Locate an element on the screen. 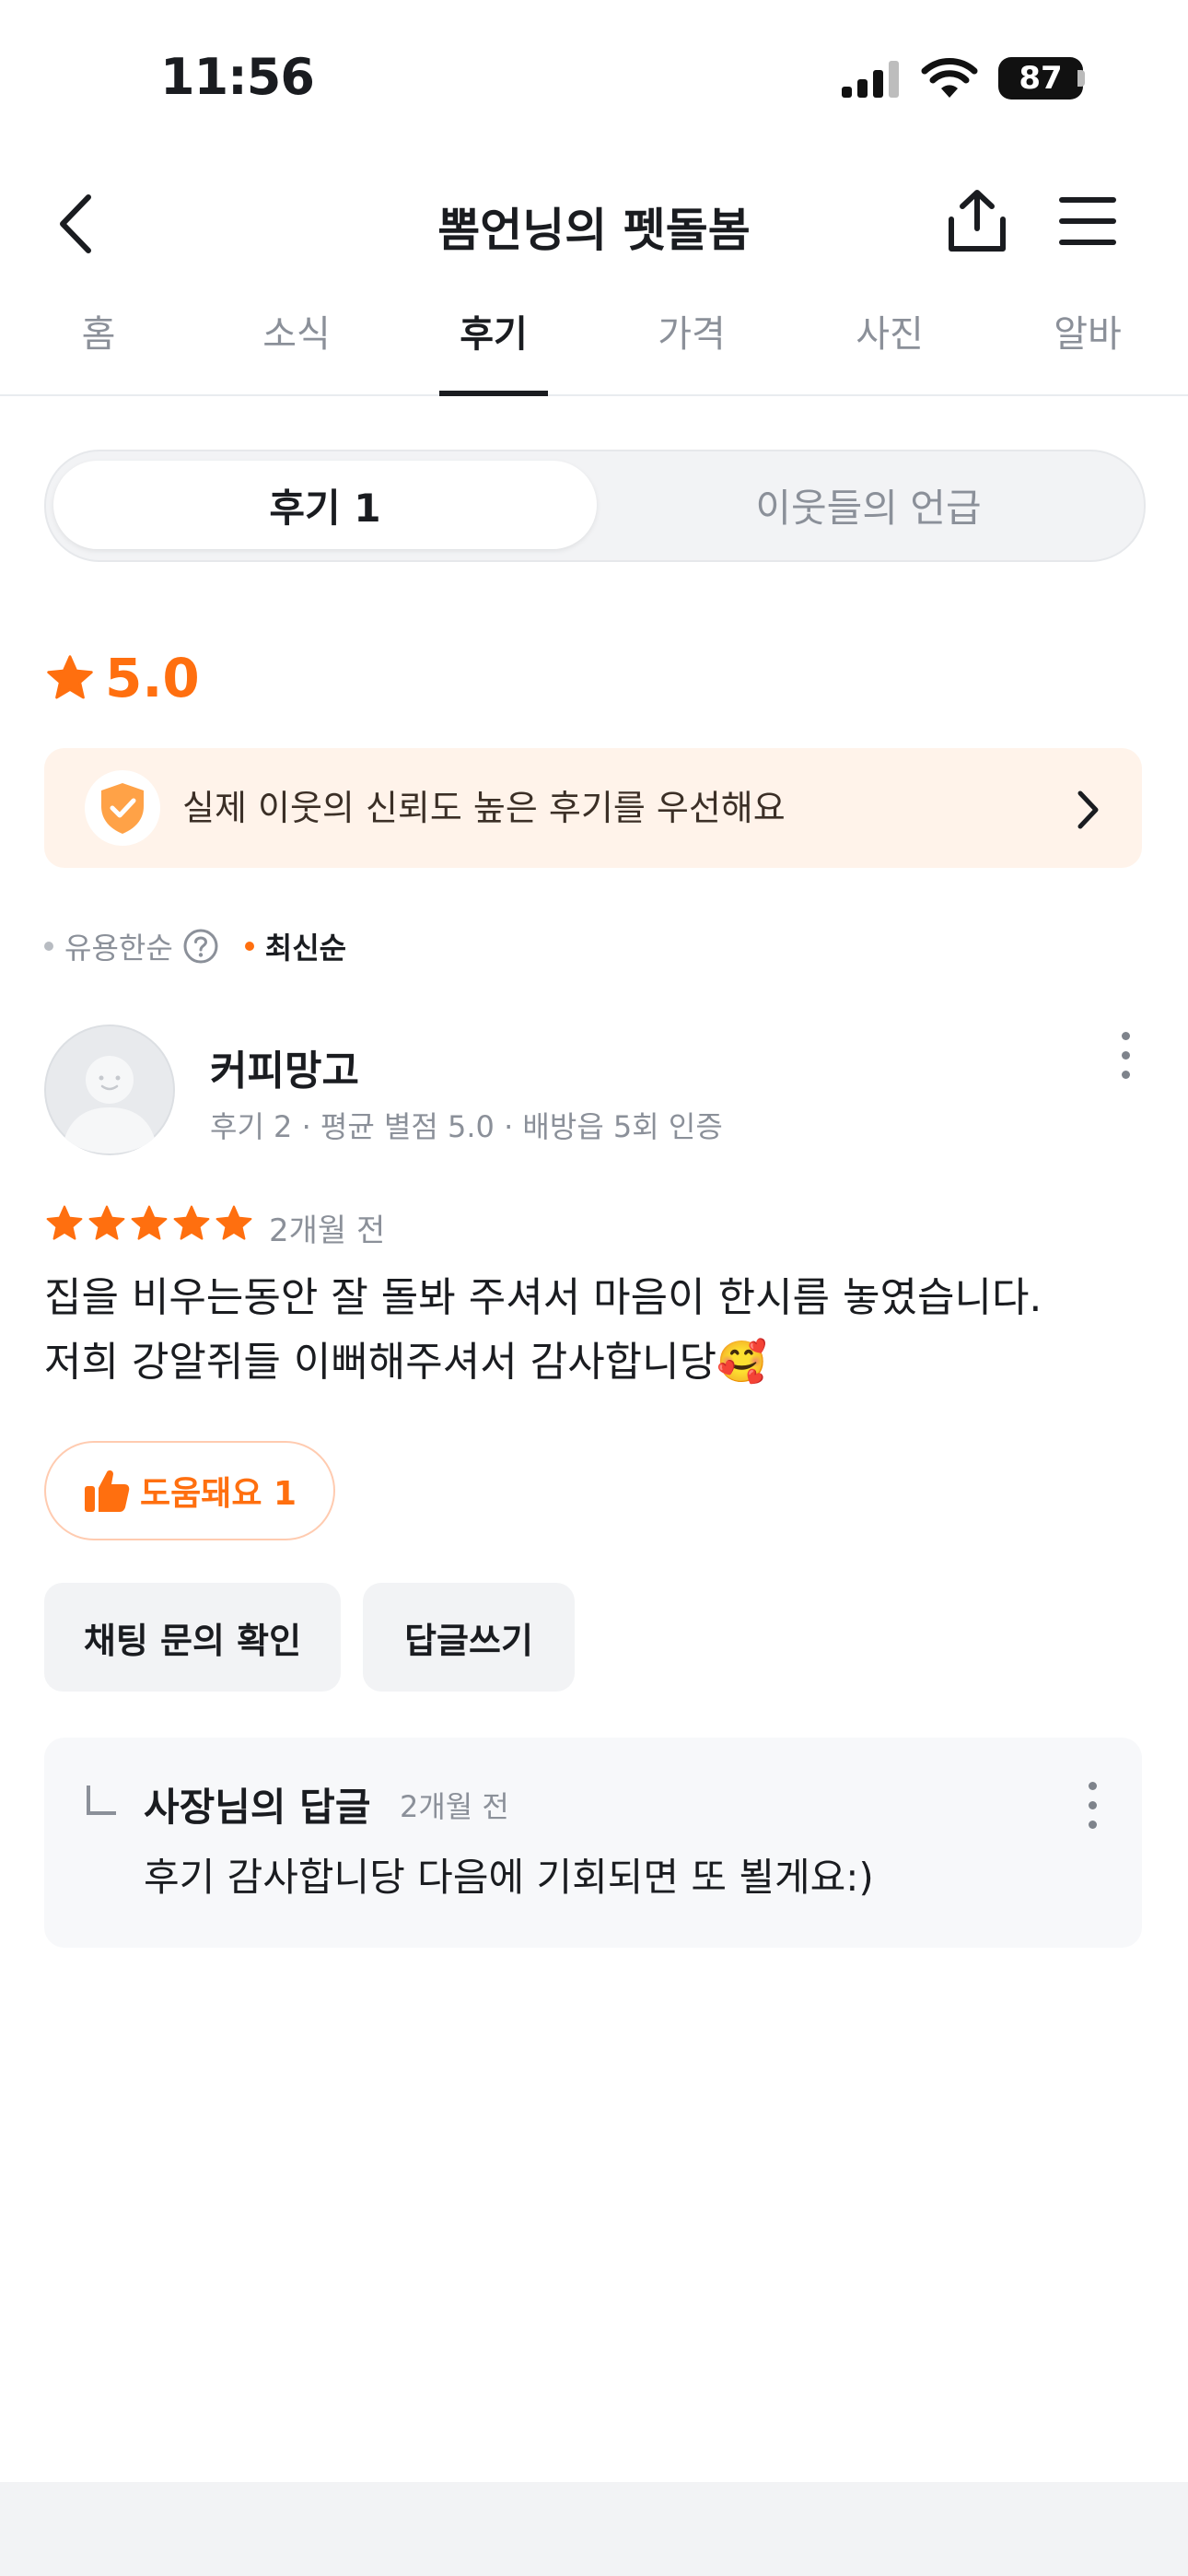 This screenshot has width=1188, height=2576. review-stars is located at coordinates (149, 1223).